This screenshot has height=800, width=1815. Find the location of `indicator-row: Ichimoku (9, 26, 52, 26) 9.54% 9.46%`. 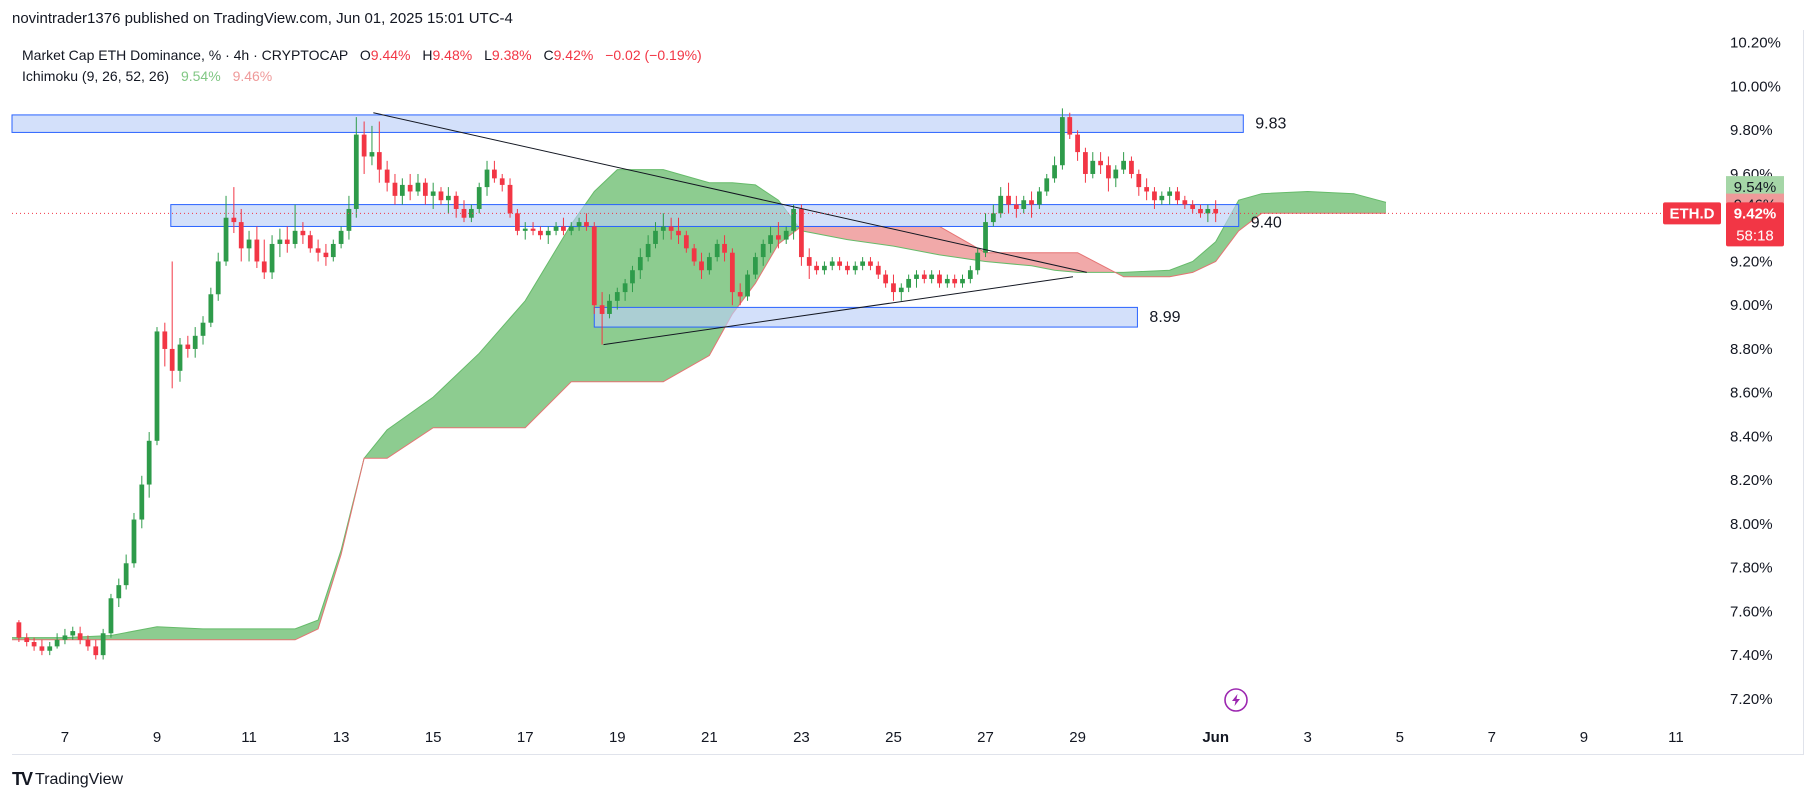

indicator-row: Ichimoku (9, 26, 52, 26) 9.54% 9.46% is located at coordinates (362, 76).